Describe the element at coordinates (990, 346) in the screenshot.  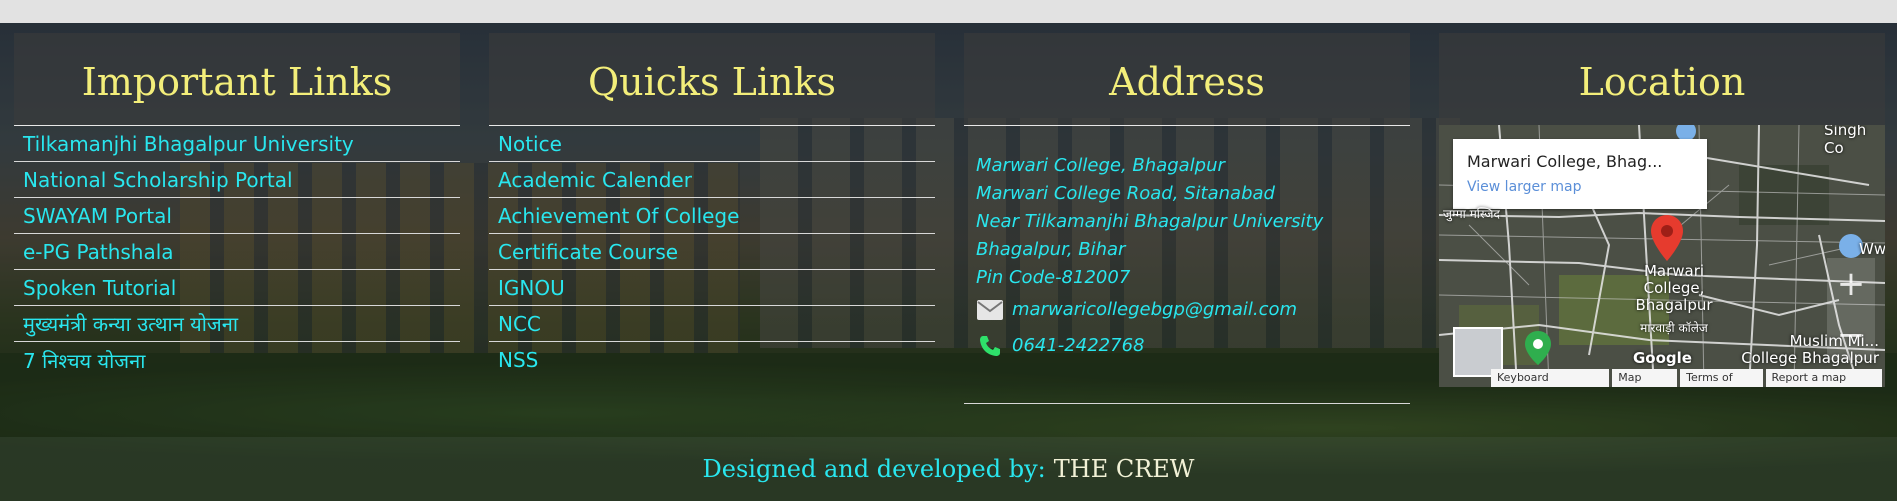
I see `phone-icon` at that location.